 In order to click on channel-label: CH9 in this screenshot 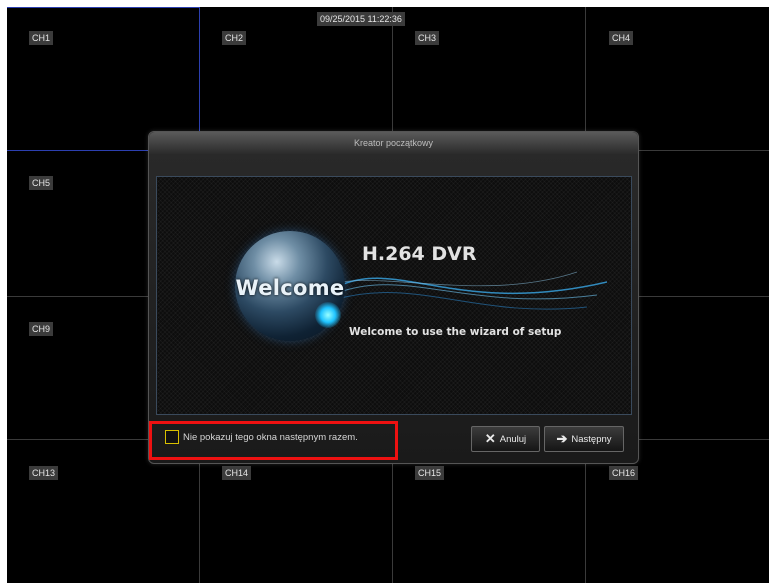, I will do `click(41, 329)`.